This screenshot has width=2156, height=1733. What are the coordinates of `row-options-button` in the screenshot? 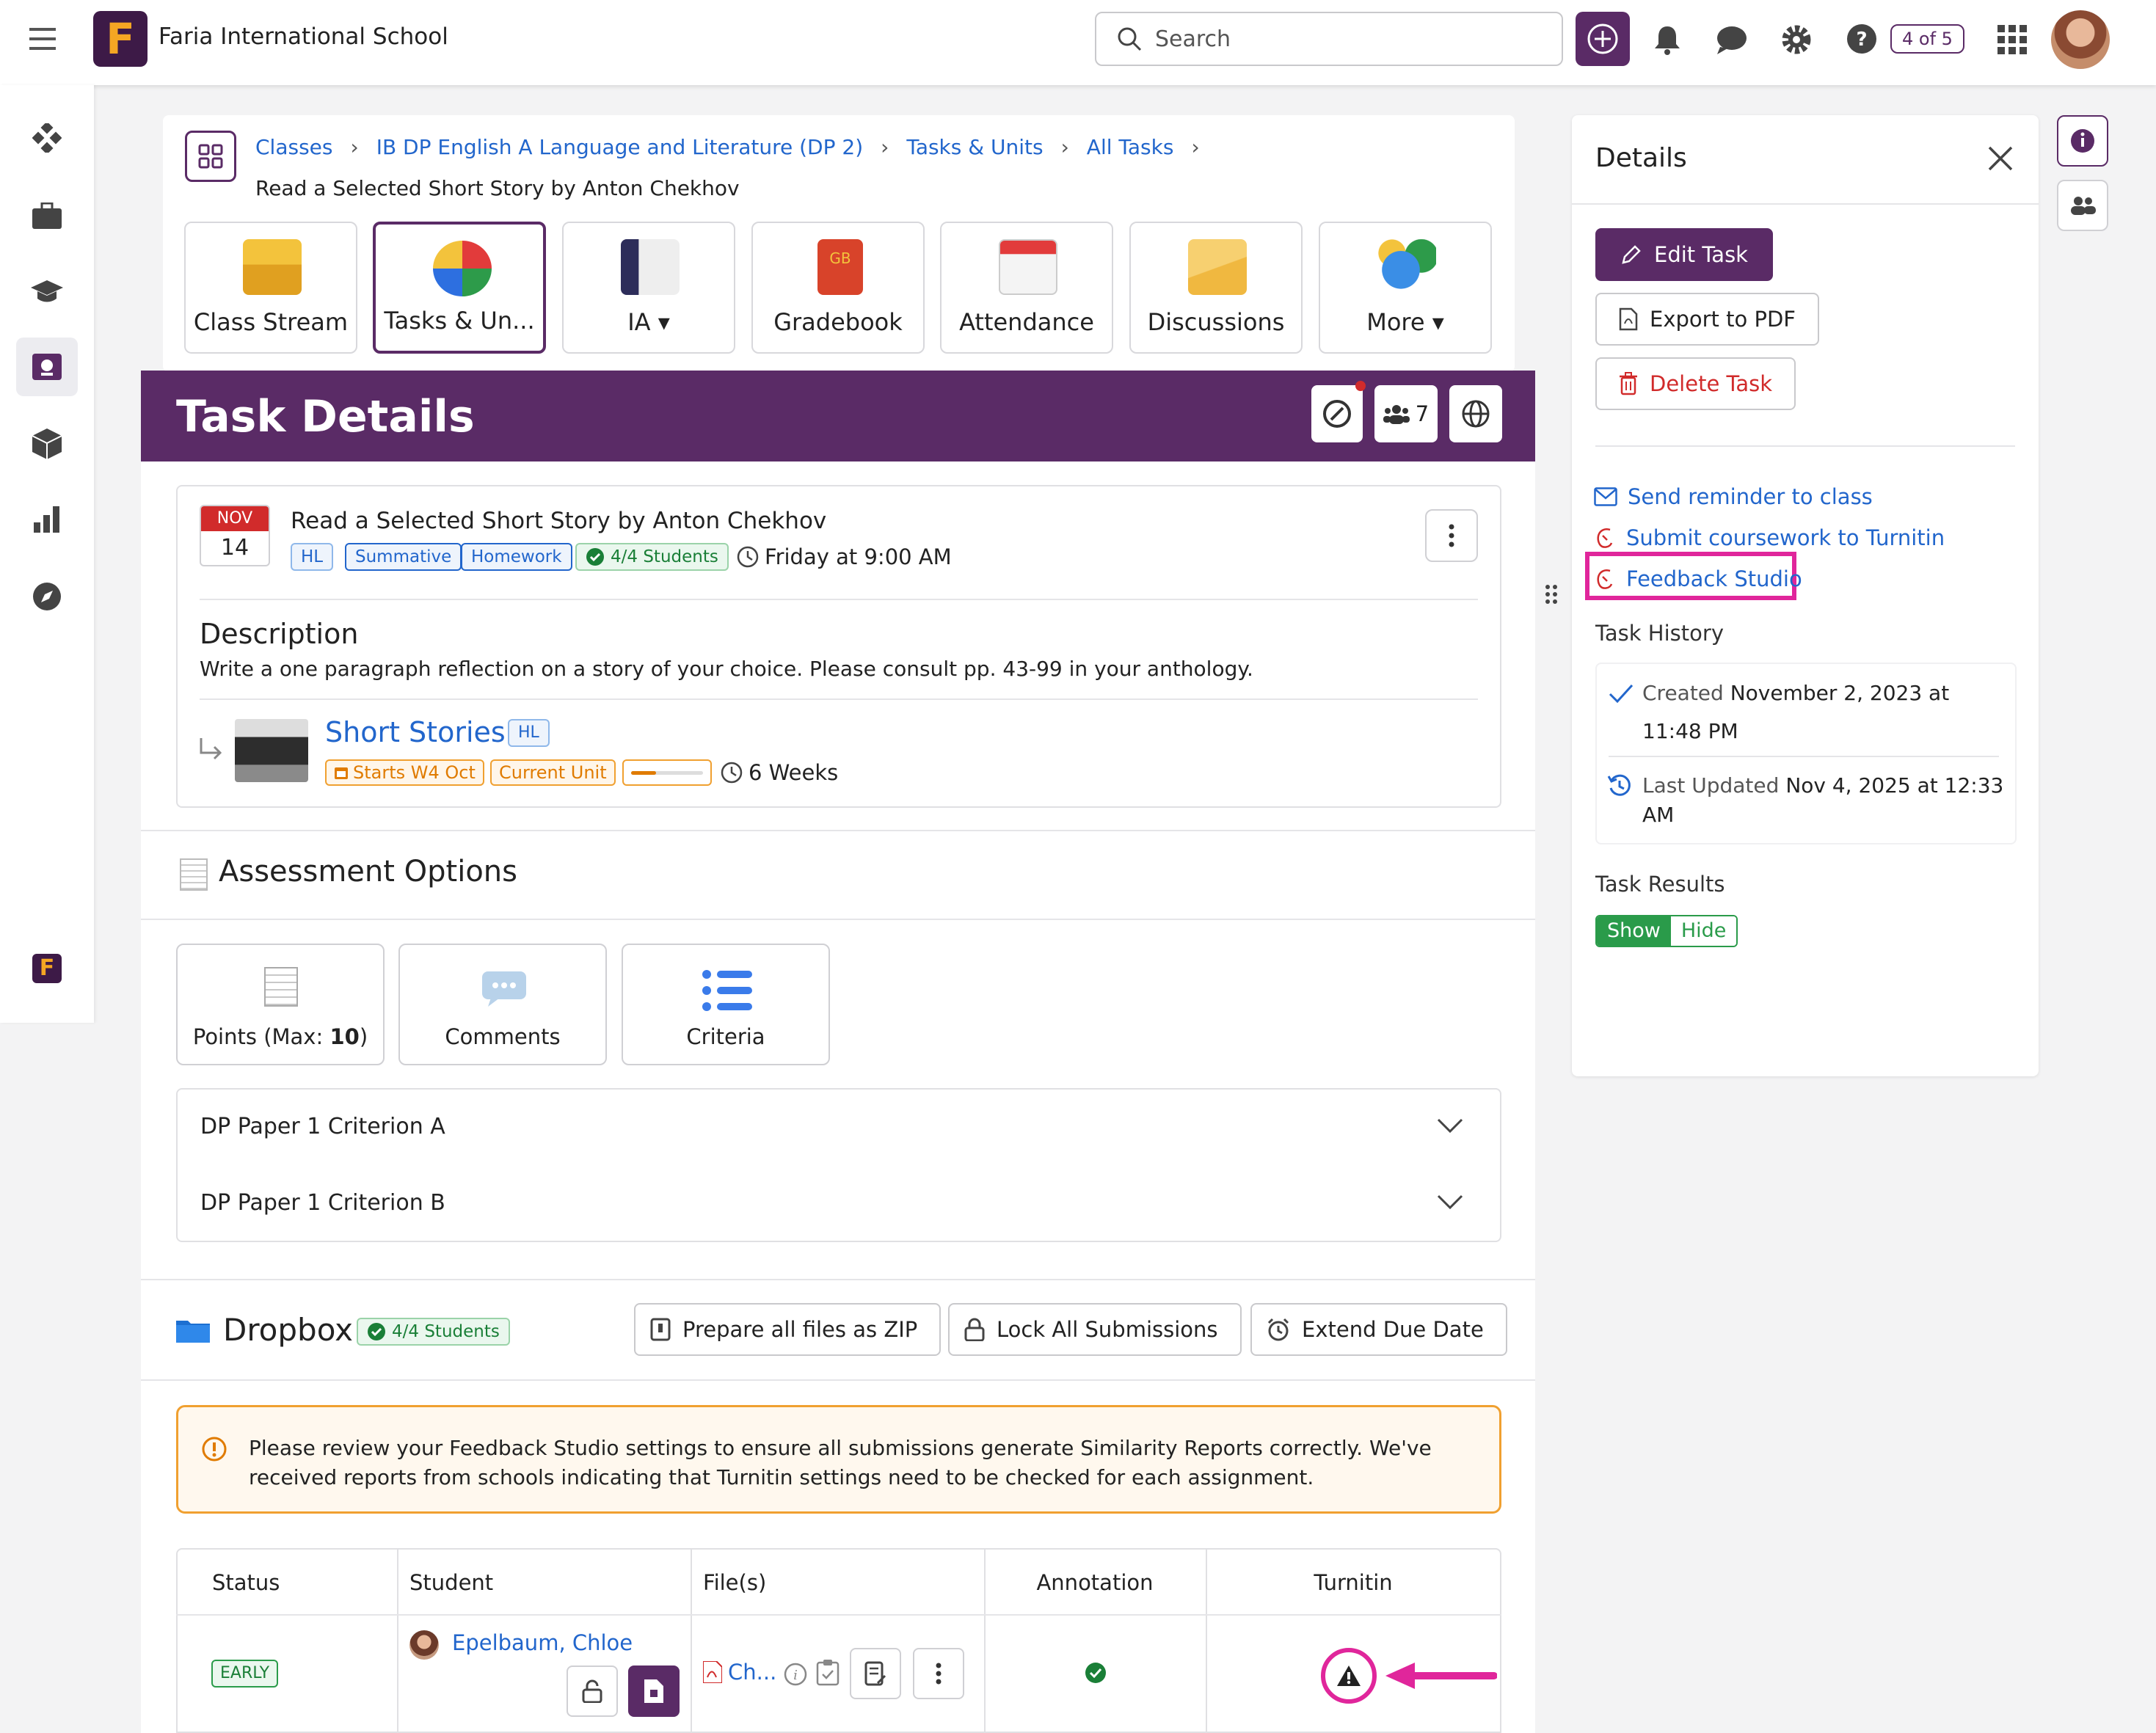 It's located at (939, 1673).